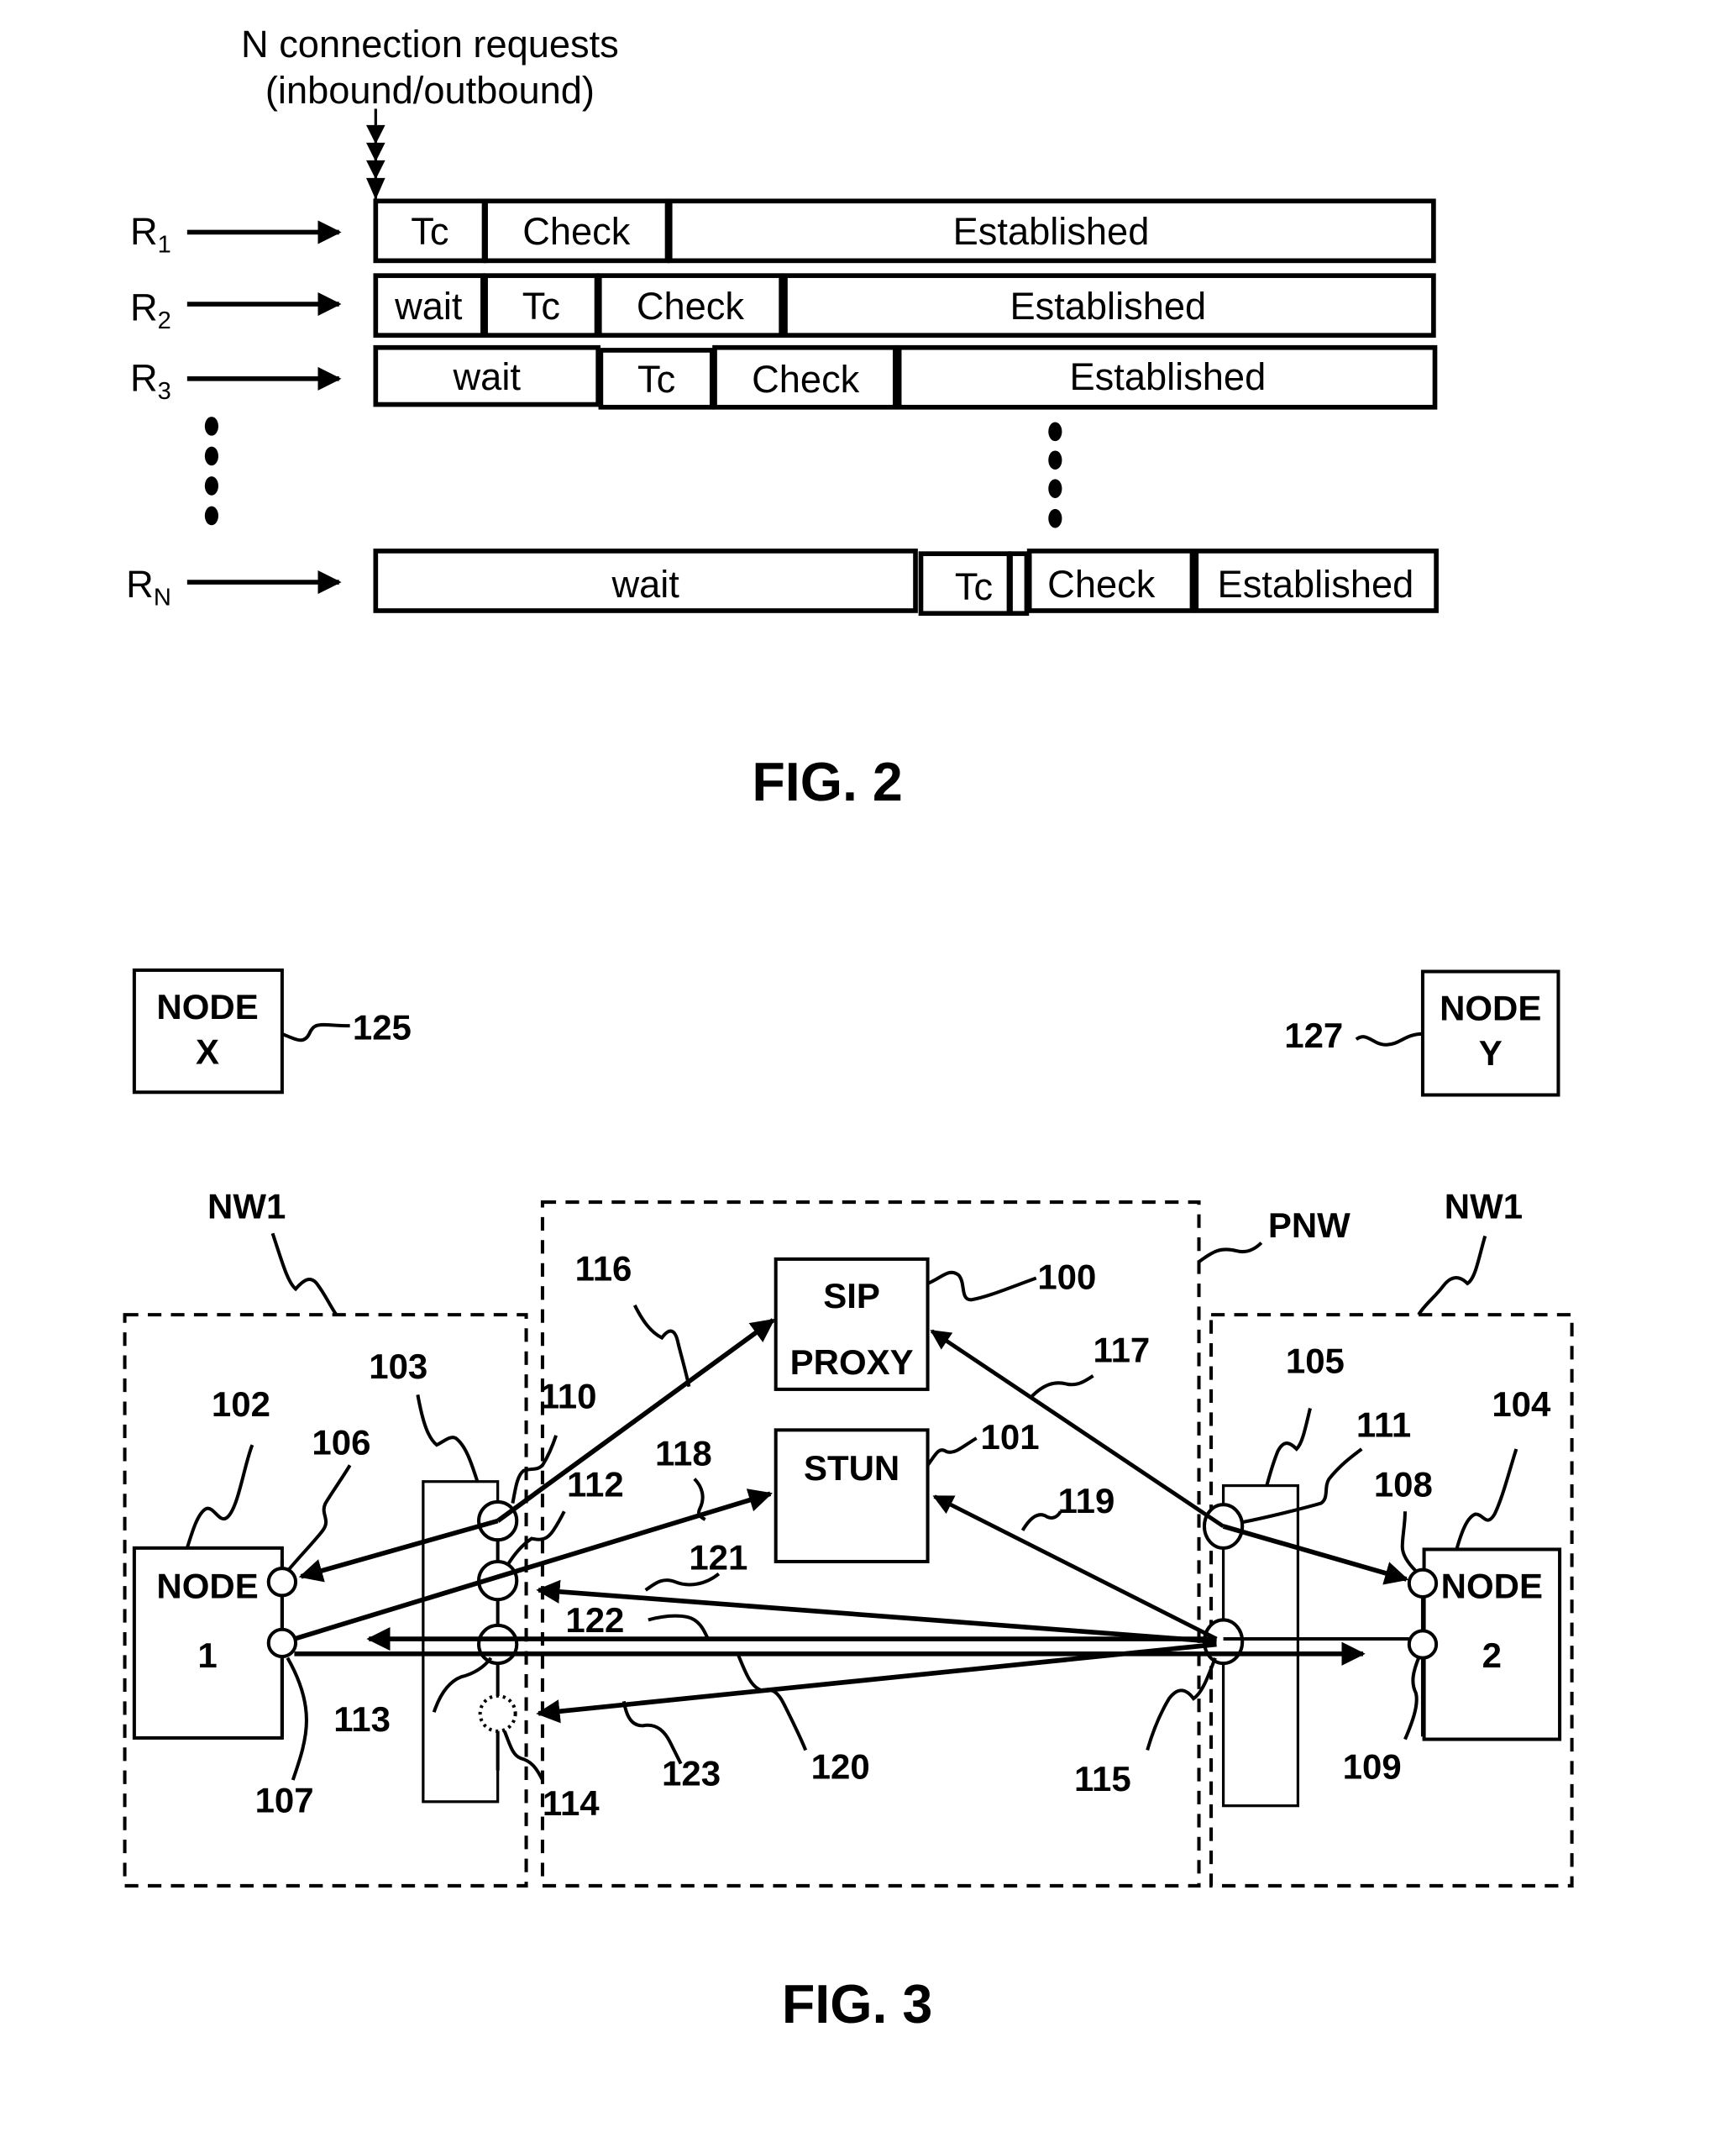 Image resolution: width=1736 pixels, height=2137 pixels. What do you see at coordinates (595, 1484) in the screenshot?
I see `ref-112: 112` at bounding box center [595, 1484].